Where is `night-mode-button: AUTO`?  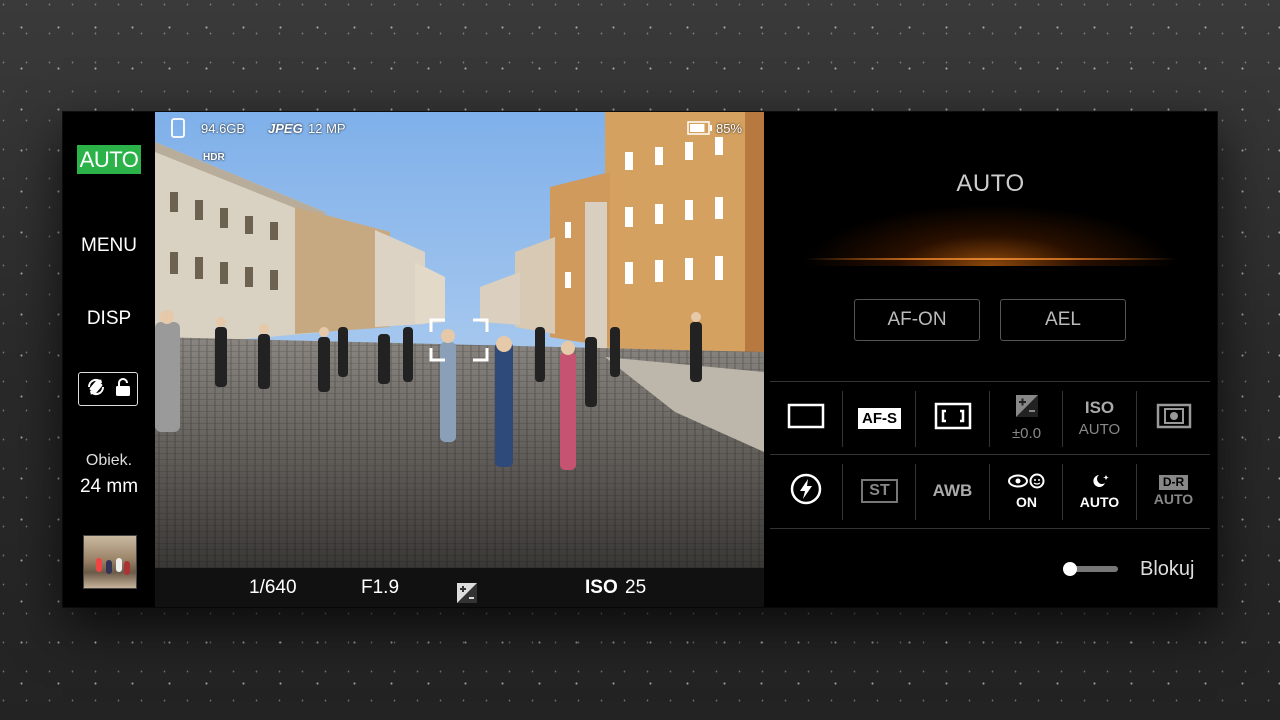 night-mode-button: AUTO is located at coordinates (1099, 491).